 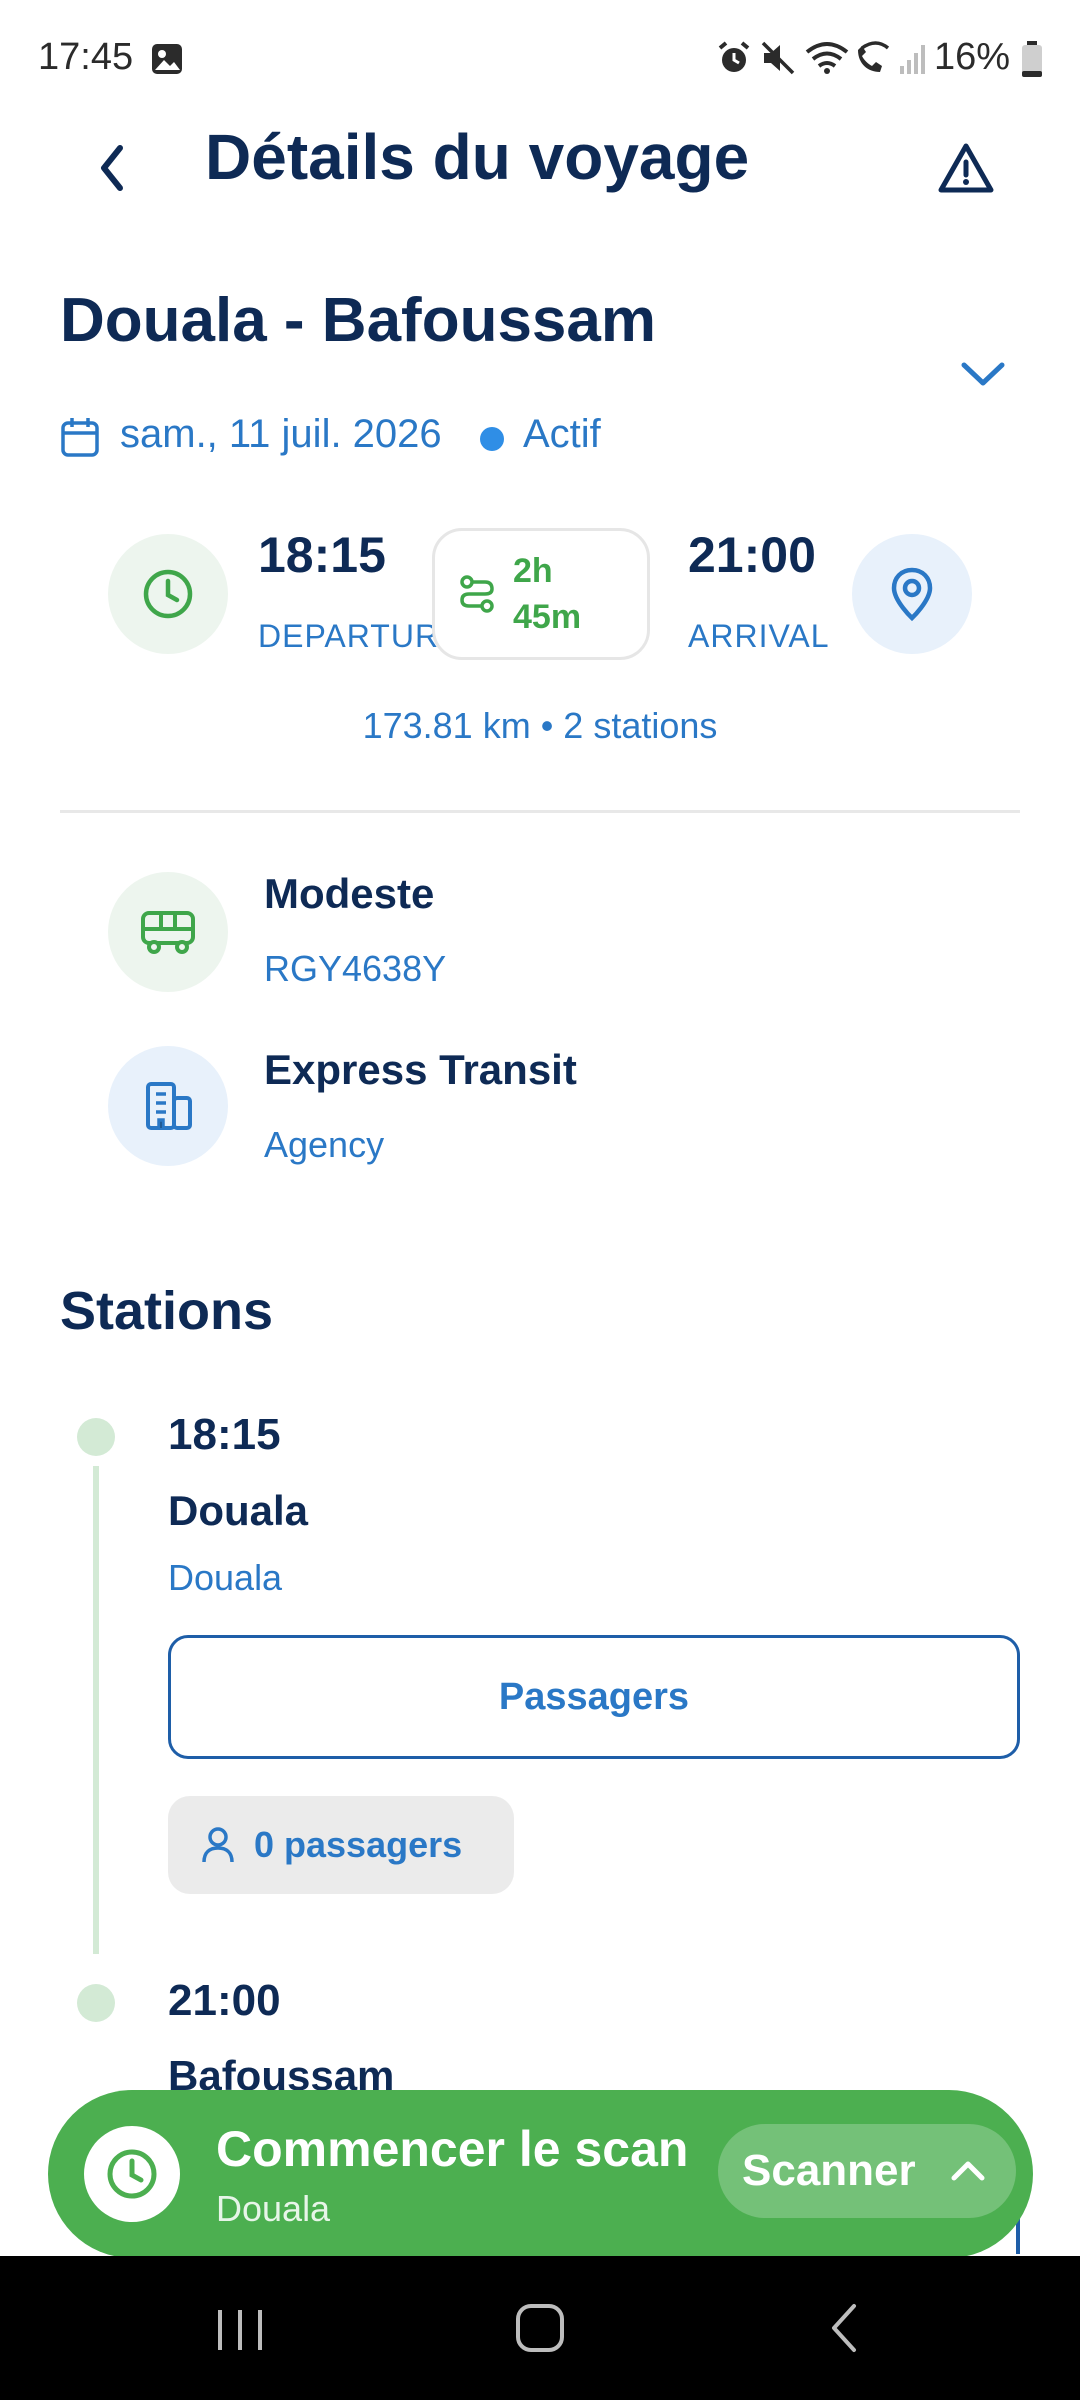 I want to click on departure-label: DEPARTURE, so click(x=353, y=636).